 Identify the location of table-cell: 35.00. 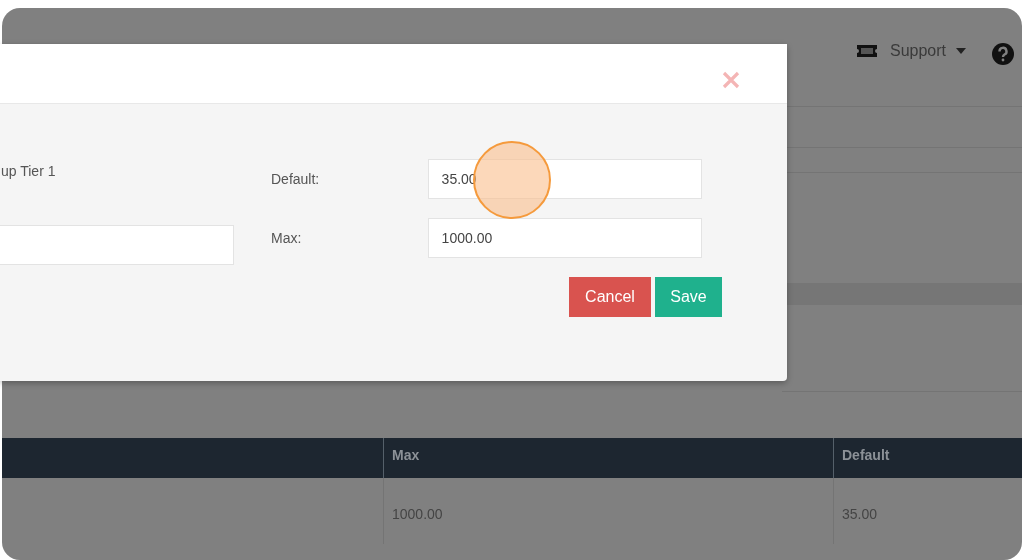
(927, 511).